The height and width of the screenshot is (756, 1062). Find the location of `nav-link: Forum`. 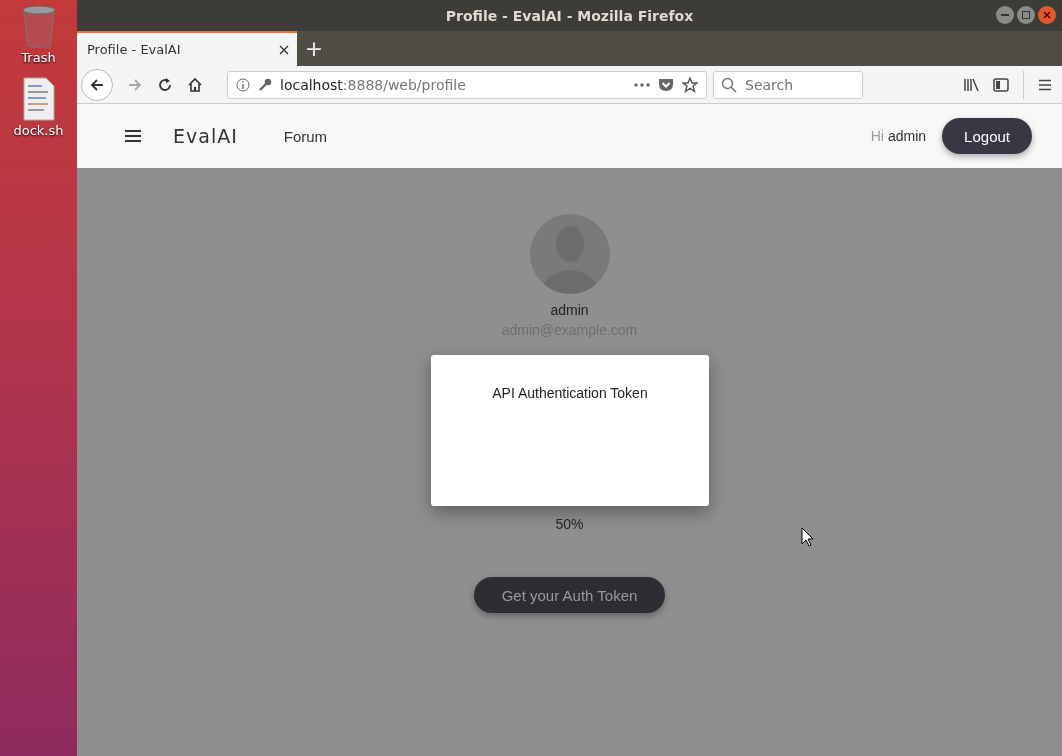

nav-link: Forum is located at coordinates (305, 136).